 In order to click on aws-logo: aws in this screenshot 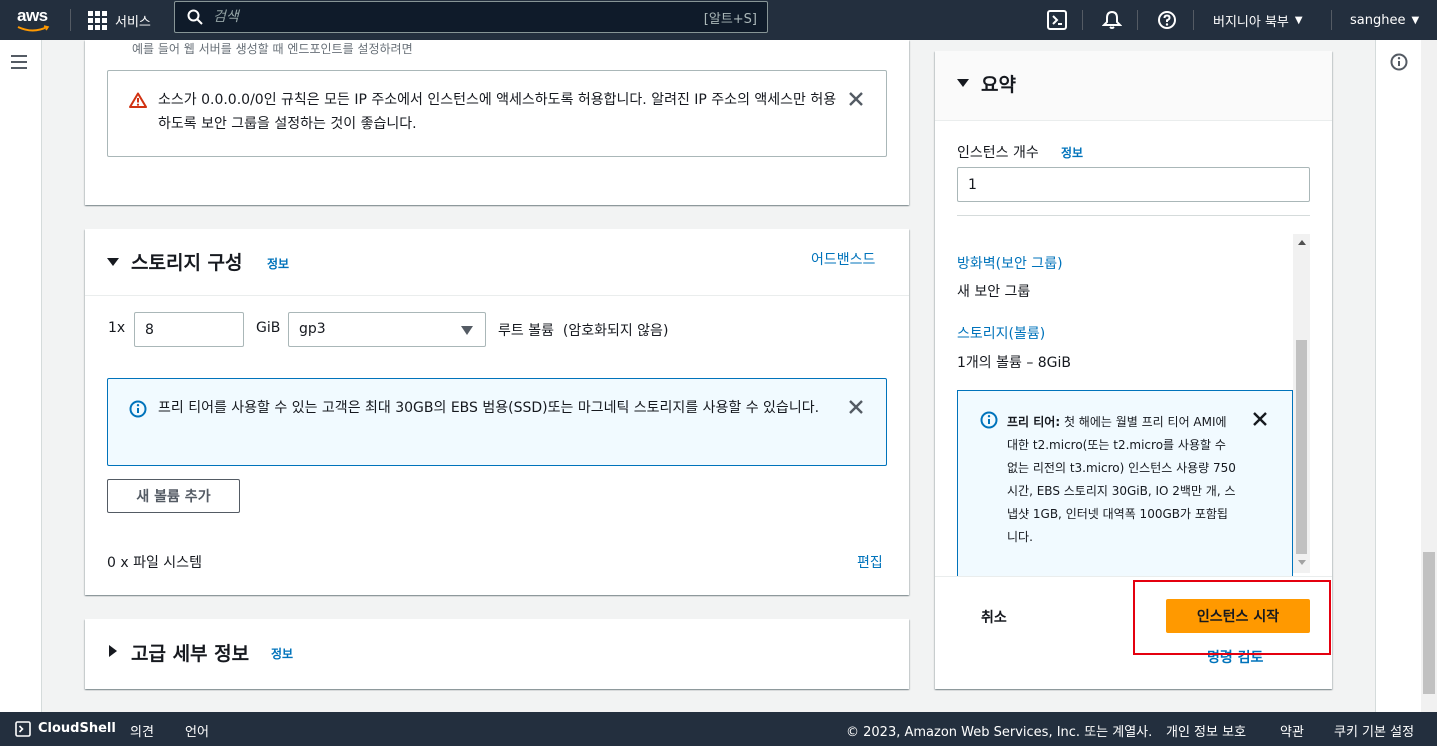, I will do `click(35, 20)`.